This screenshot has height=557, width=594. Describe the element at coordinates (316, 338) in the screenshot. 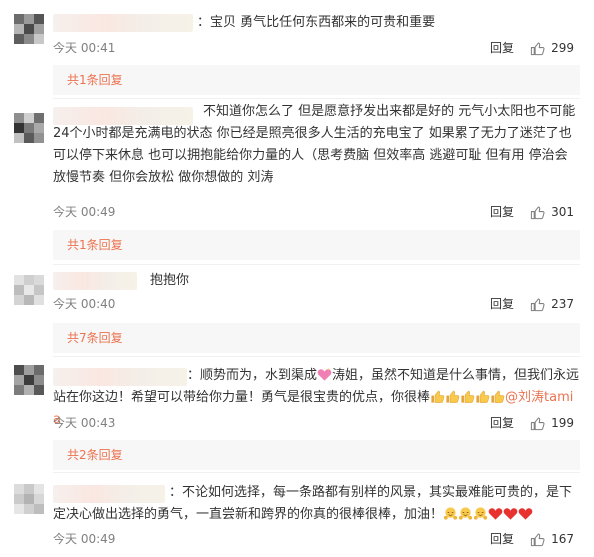

I see `replies-box: 共7条回复` at that location.